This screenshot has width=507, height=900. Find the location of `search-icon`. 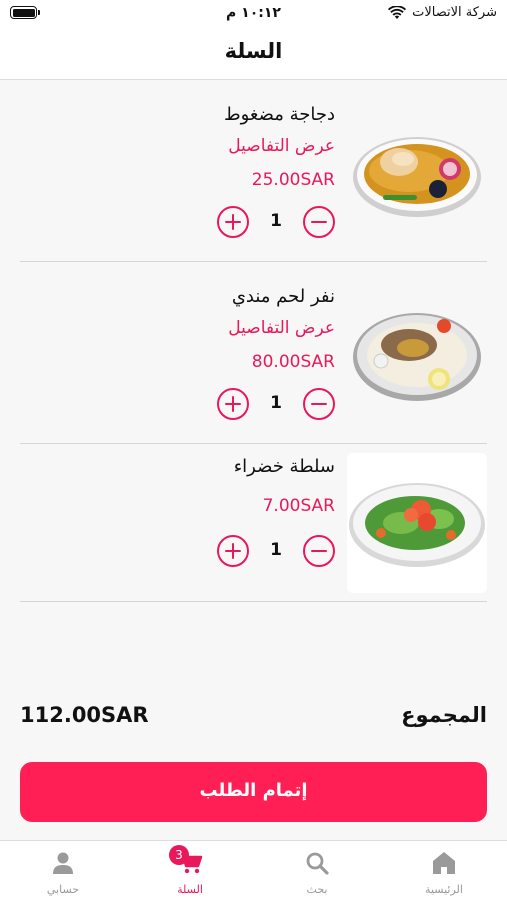

search-icon is located at coordinates (317, 863).